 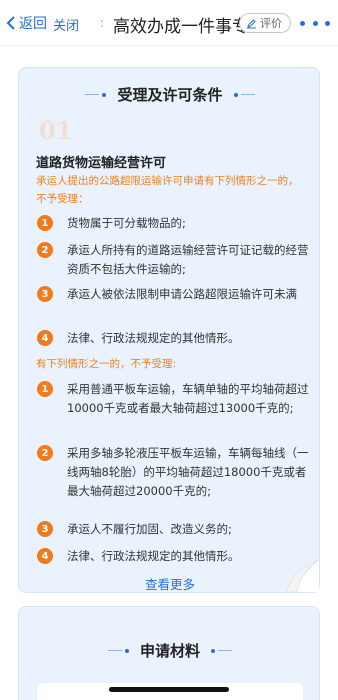 I want to click on more-menu-button, so click(x=315, y=23).